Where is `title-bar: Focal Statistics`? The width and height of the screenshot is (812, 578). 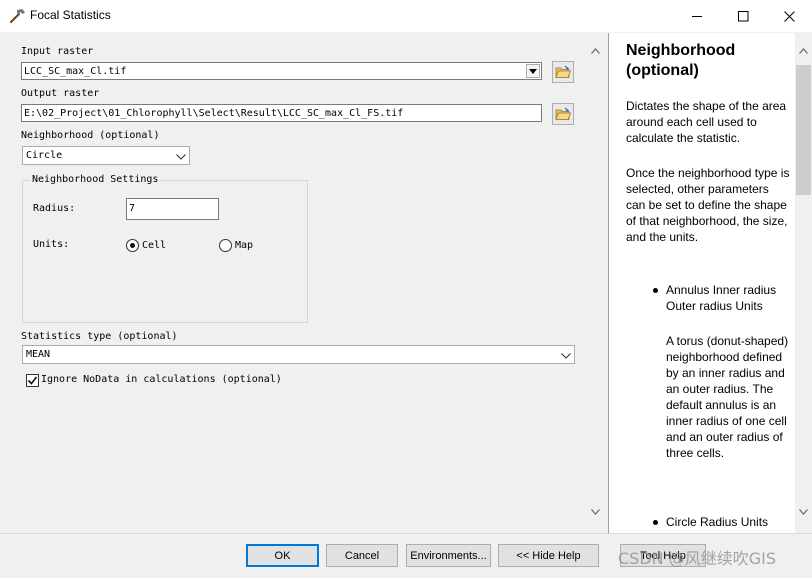
title-bar: Focal Statistics is located at coordinates (406, 16).